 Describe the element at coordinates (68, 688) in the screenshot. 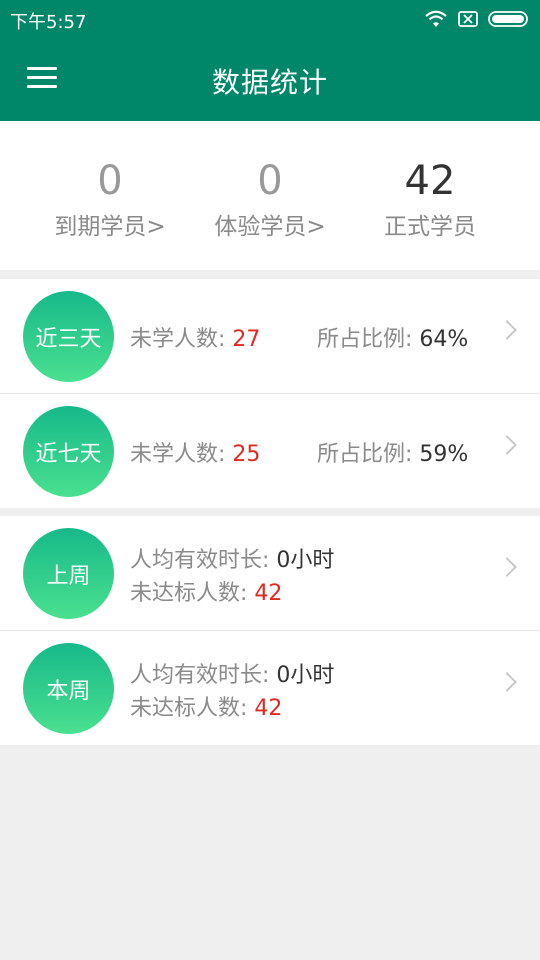

I see `period-badge: 本周` at that location.